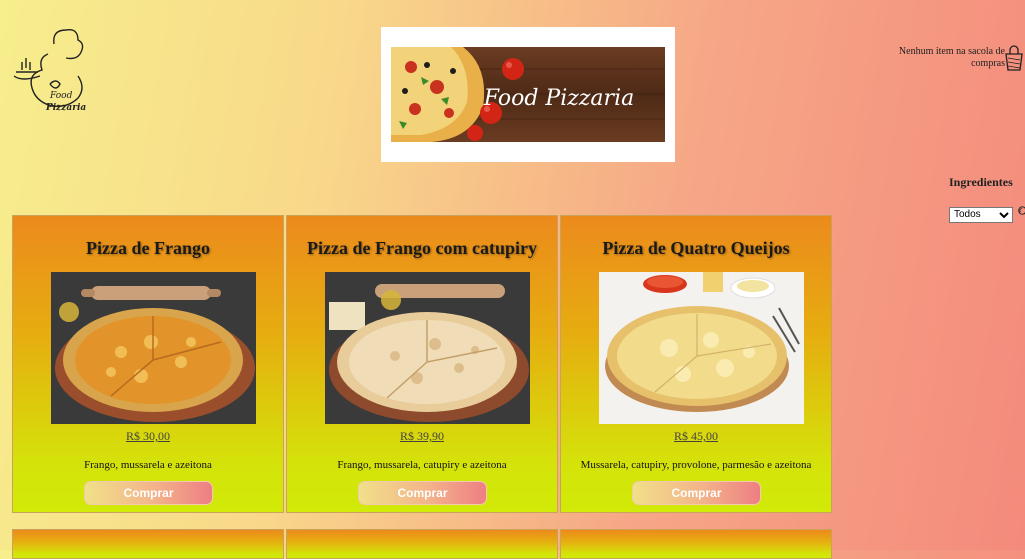 The width and height of the screenshot is (1025, 559). Describe the element at coordinates (1014, 58) in the screenshot. I see `shopping-bag-icon` at that location.